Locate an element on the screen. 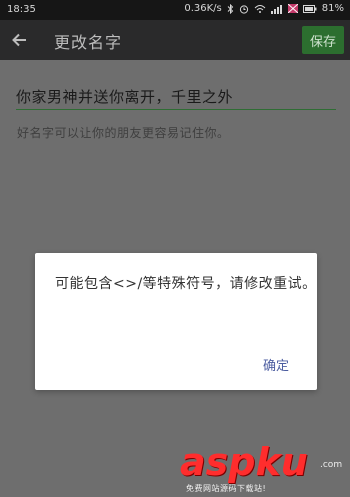 The image size is (350, 497). save-button: 保存 is located at coordinates (323, 40).